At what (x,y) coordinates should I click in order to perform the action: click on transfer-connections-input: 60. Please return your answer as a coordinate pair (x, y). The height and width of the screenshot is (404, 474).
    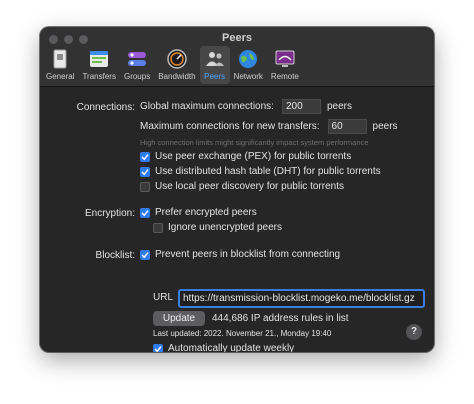
    Looking at the image, I should click on (347, 126).